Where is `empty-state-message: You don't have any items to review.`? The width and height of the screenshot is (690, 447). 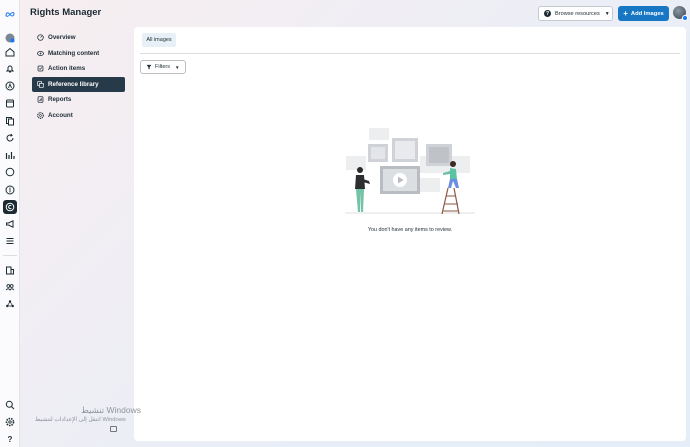 empty-state-message: You don't have any items to review. is located at coordinates (410, 230).